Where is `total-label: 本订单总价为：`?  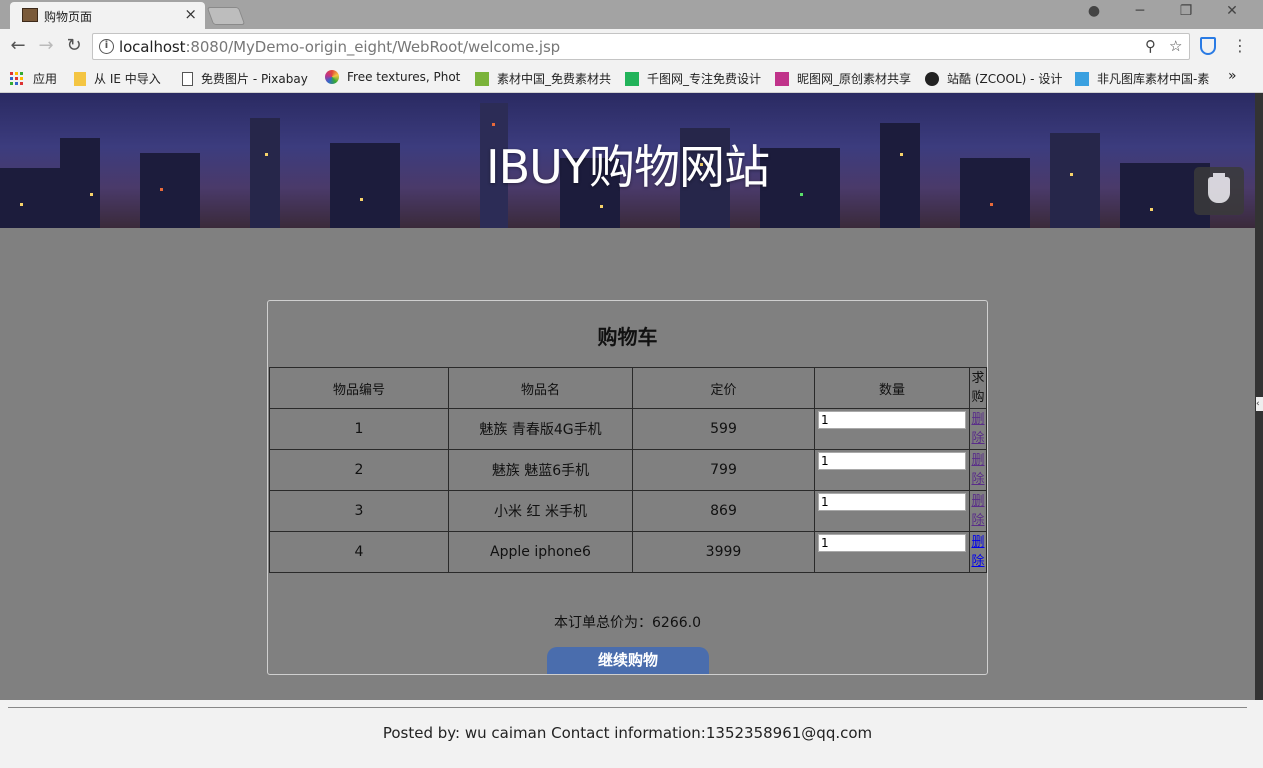 total-label: 本订单总价为： is located at coordinates (603, 623).